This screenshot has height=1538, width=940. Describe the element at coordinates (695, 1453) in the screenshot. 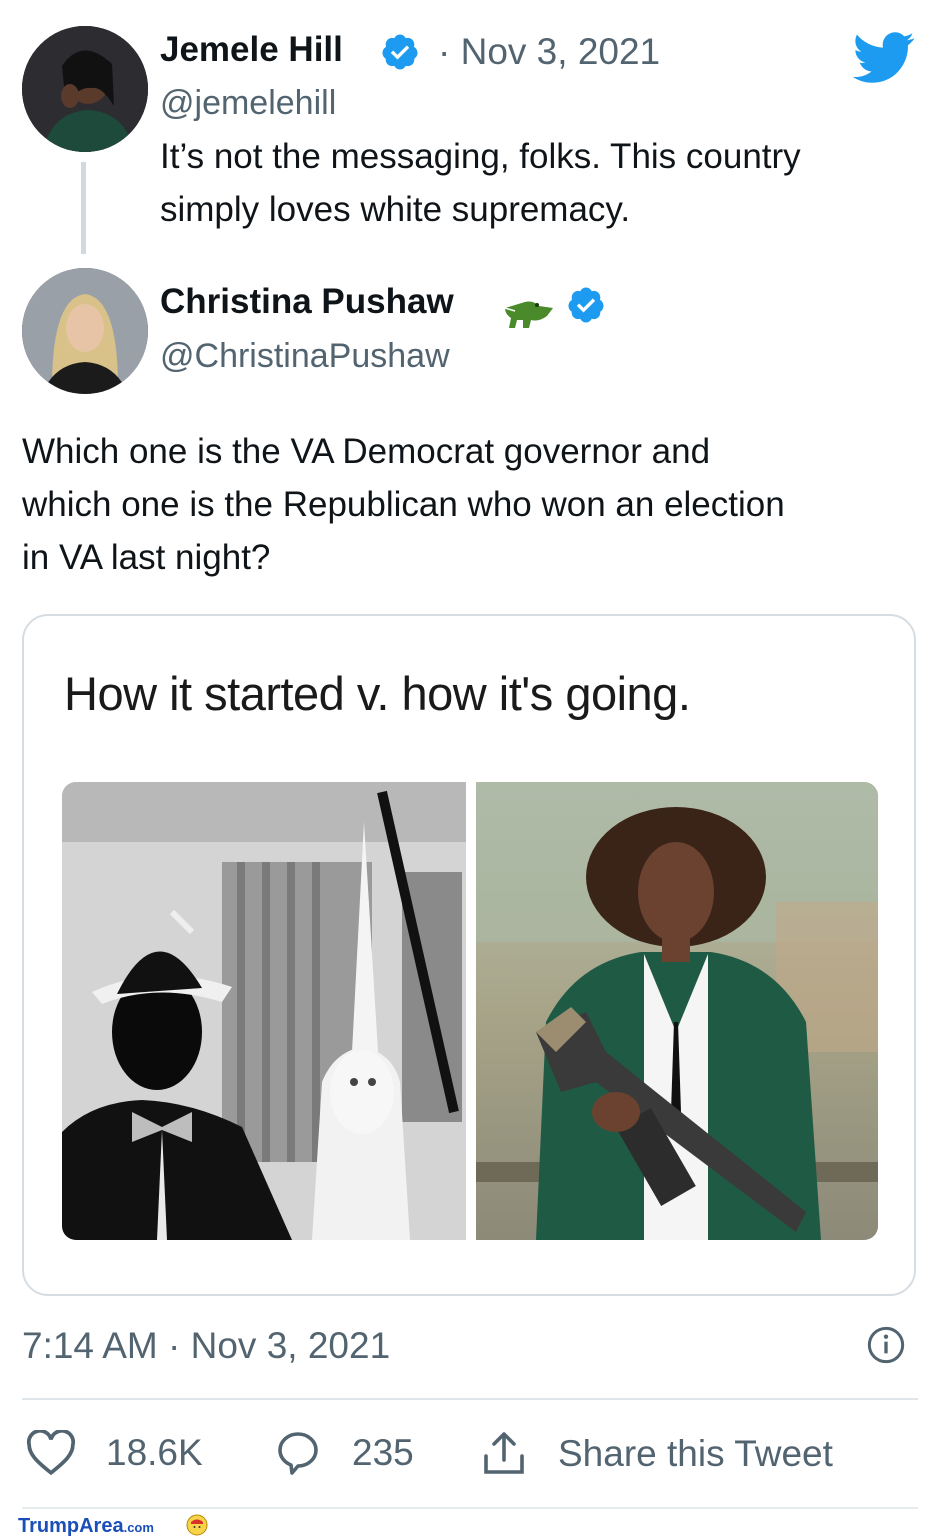

I see `share-label: Share this Tweet` at that location.